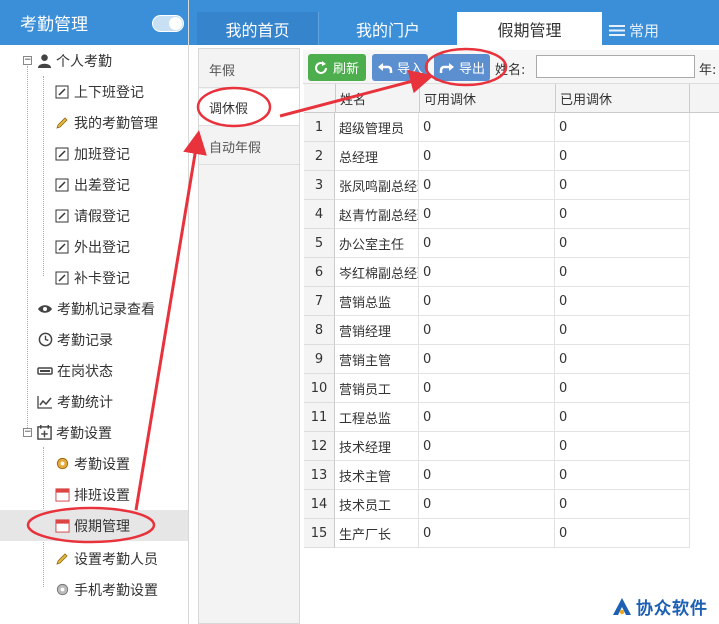 The height and width of the screenshot is (624, 719). I want to click on cell-name: 工程总监, so click(377, 417).